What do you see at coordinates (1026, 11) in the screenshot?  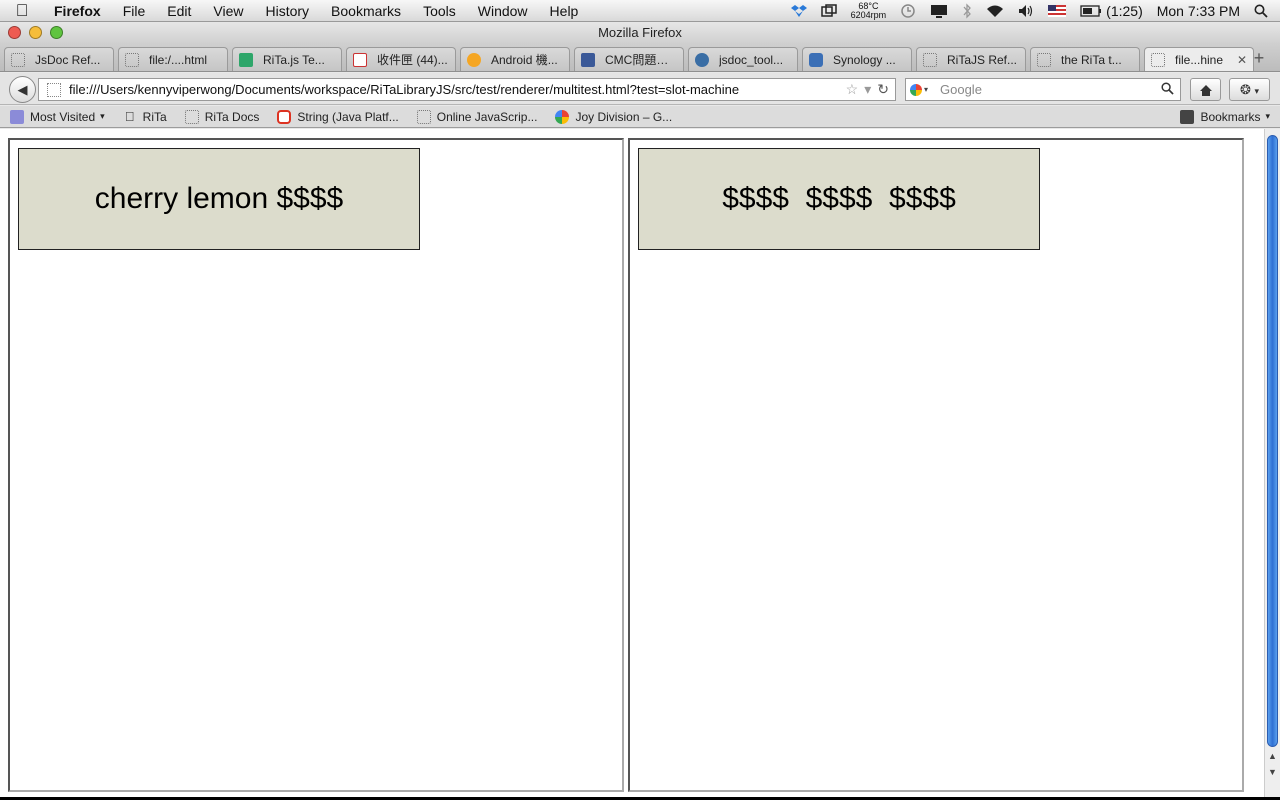 I see `volume-icon` at bounding box center [1026, 11].